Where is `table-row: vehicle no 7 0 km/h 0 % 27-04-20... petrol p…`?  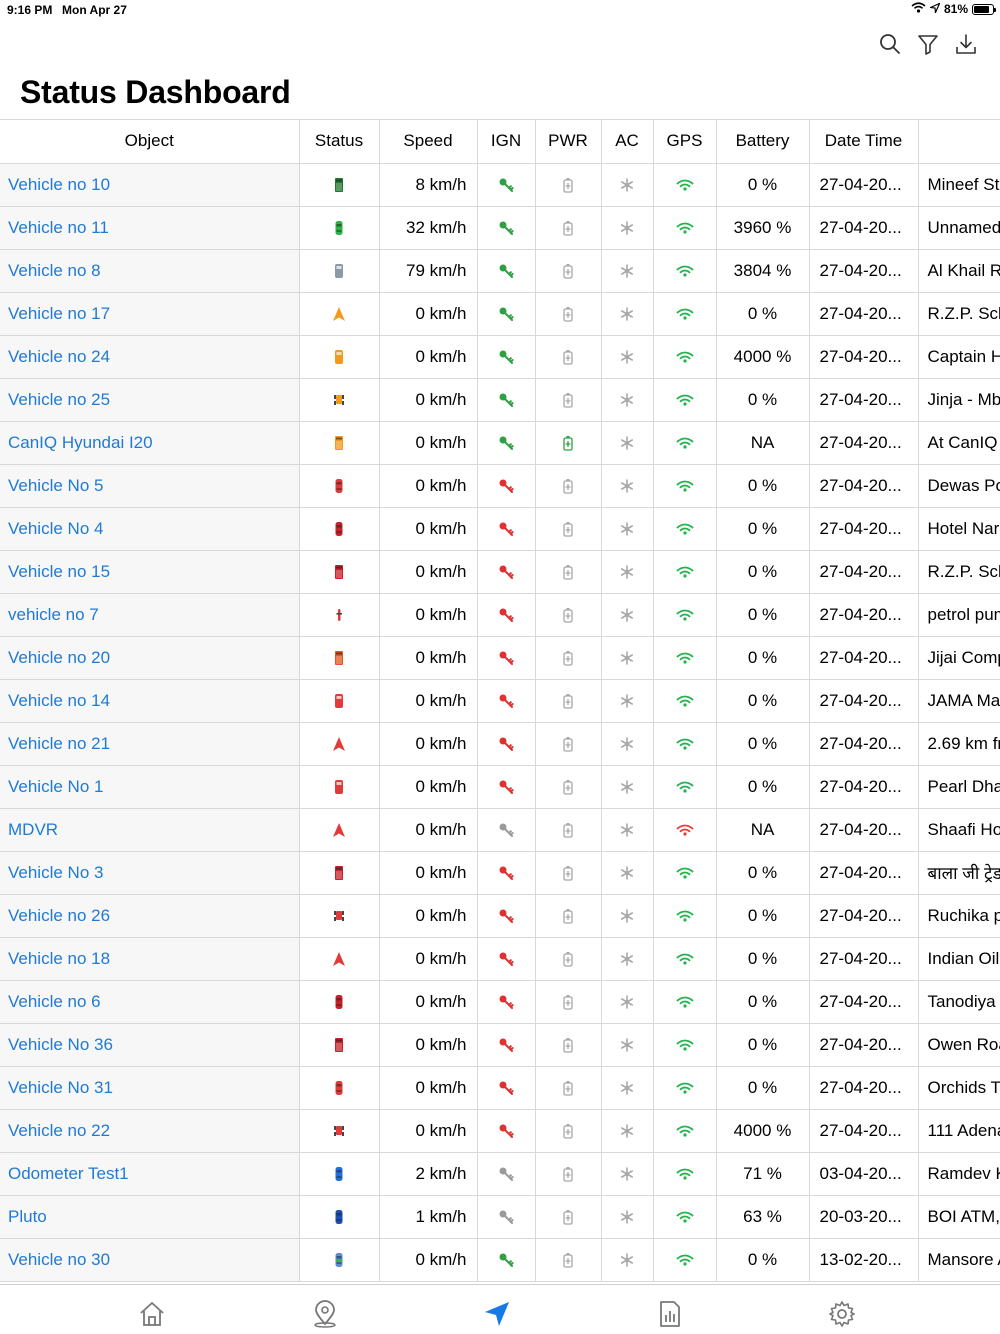 table-row: vehicle no 7 0 km/h 0 % 27-04-20... petrol p… is located at coordinates (500, 615).